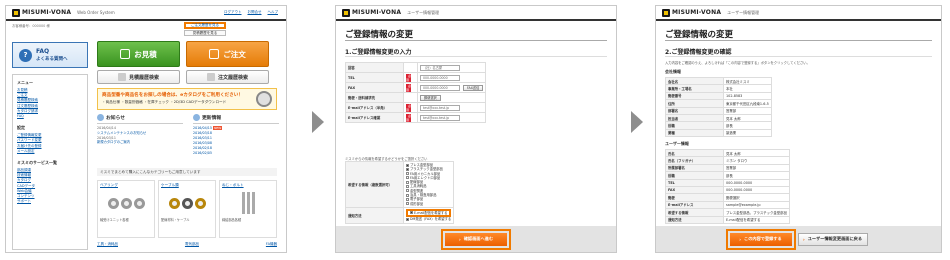 The width and height of the screenshot is (950, 260). Describe the element at coordinates (694, 118) in the screenshot. I see `row-label: 担当者` at that location.